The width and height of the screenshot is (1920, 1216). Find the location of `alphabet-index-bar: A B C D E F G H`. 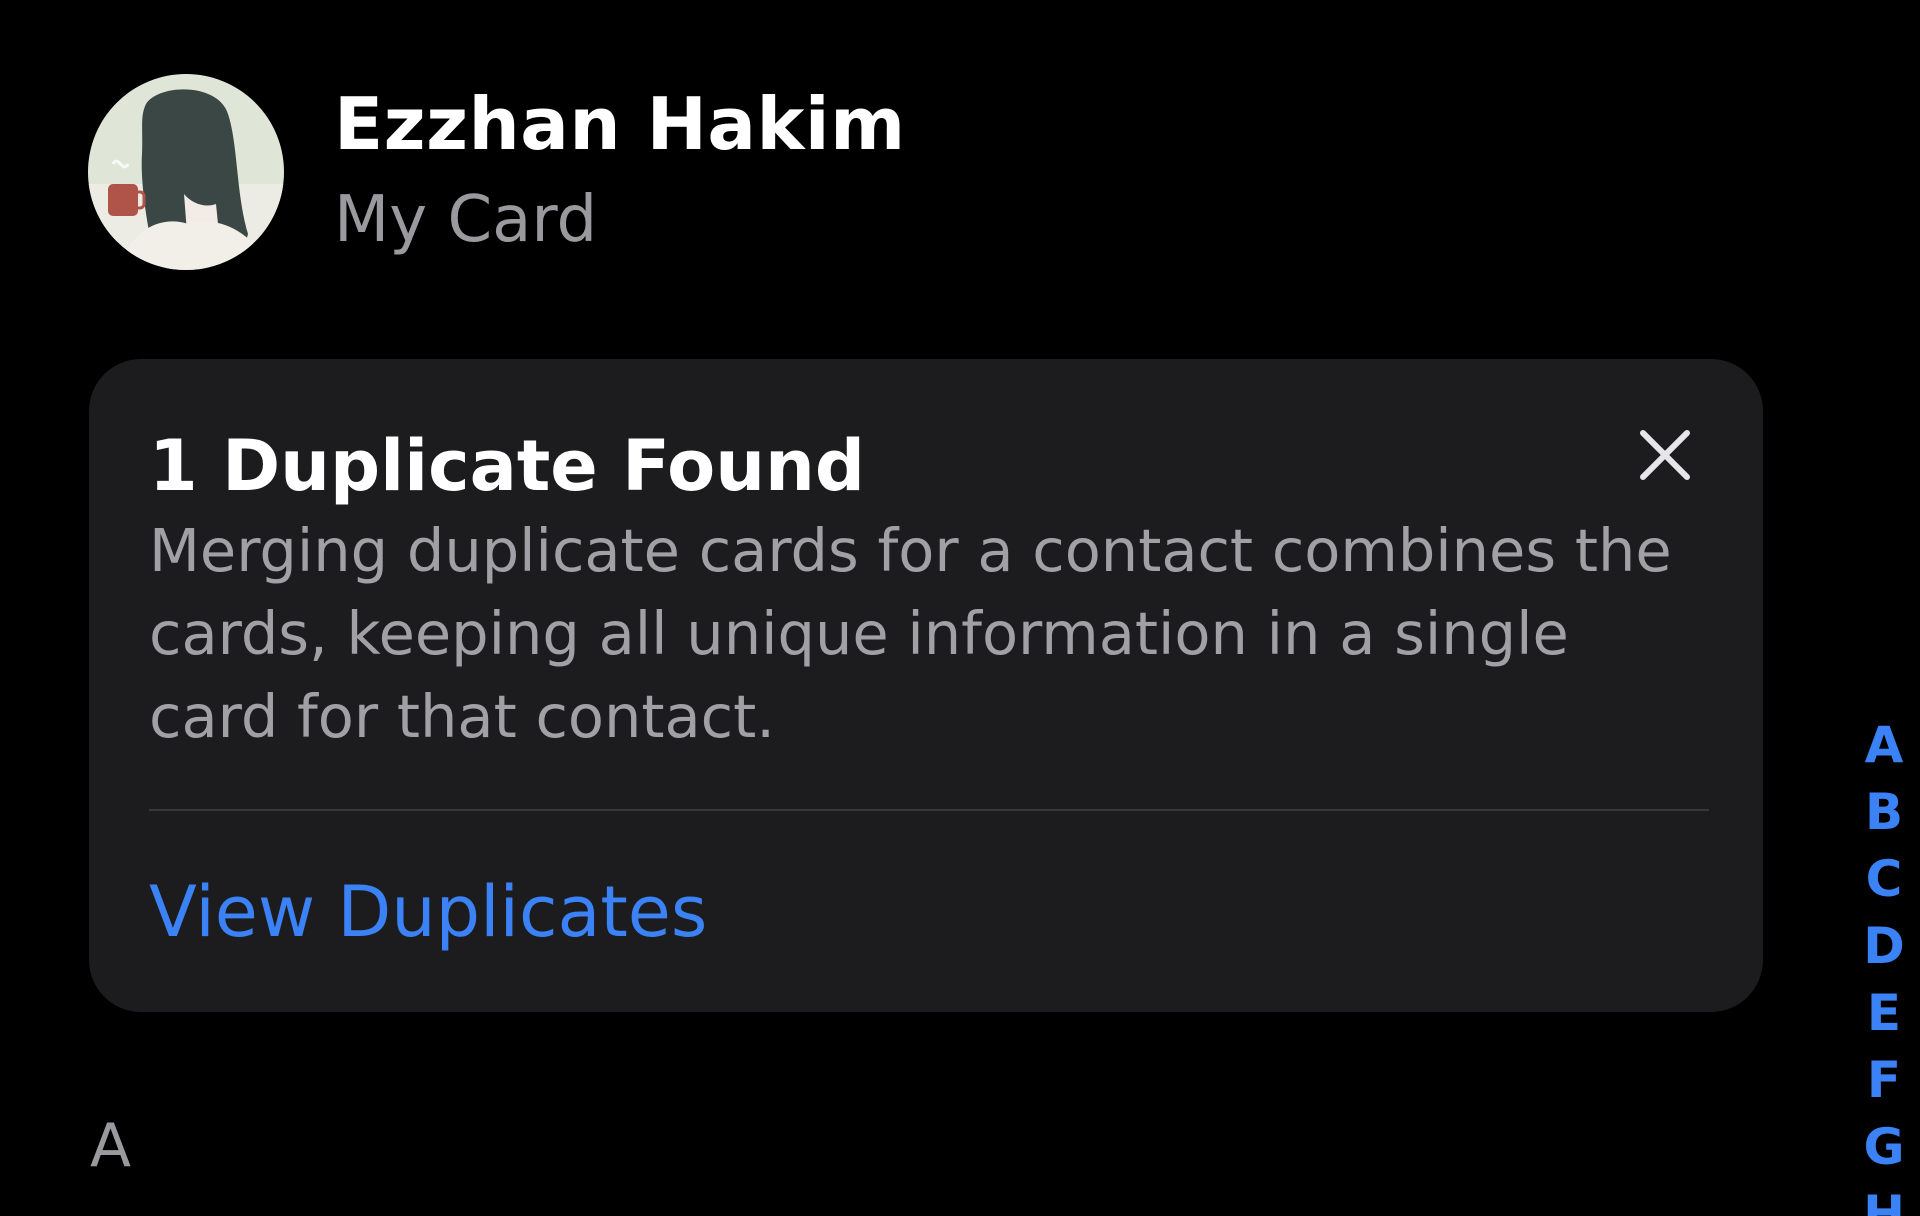

alphabet-index-bar: A B C D E F G H is located at coordinates (1884, 964).